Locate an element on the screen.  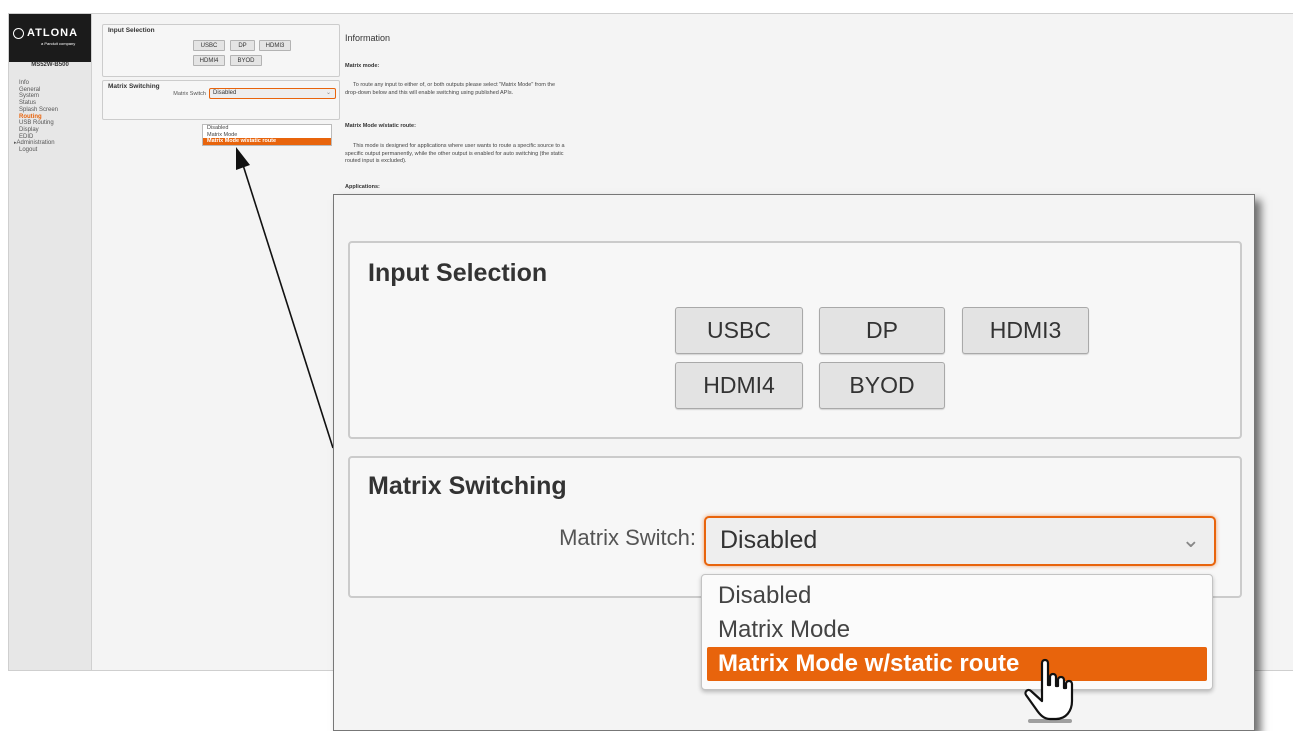
sidebar-item-routing: Routing is located at coordinates (38, 117).